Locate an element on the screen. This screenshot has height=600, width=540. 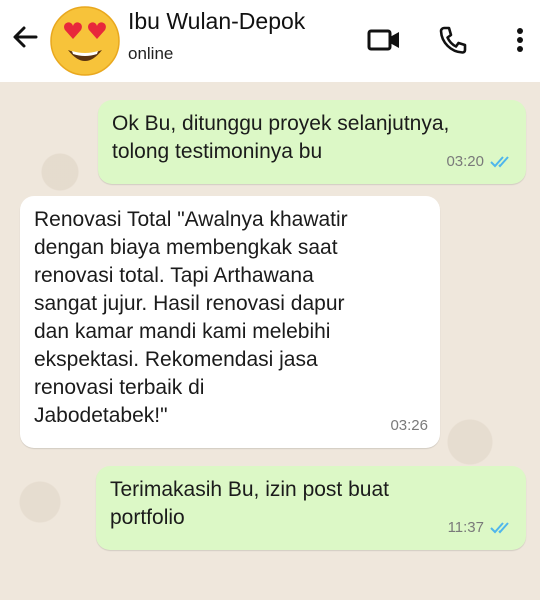
heart-eyes-emoji-icon is located at coordinates (85, 41).